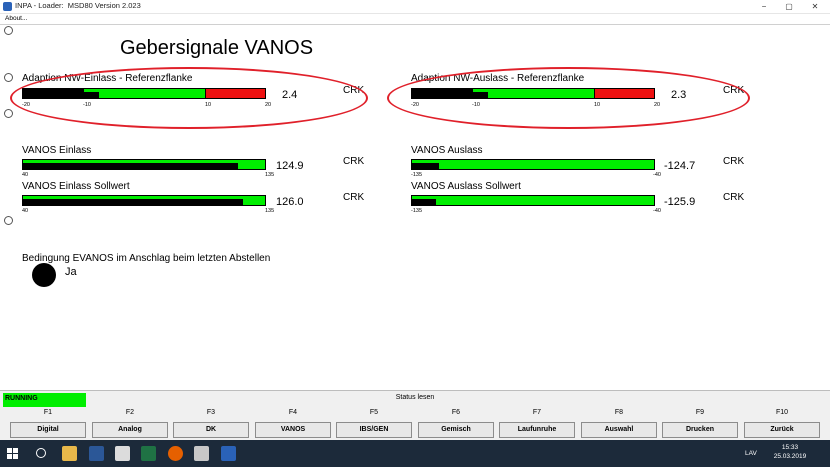  I want to click on vanos-einlass-value: 124.9, so click(290, 166).